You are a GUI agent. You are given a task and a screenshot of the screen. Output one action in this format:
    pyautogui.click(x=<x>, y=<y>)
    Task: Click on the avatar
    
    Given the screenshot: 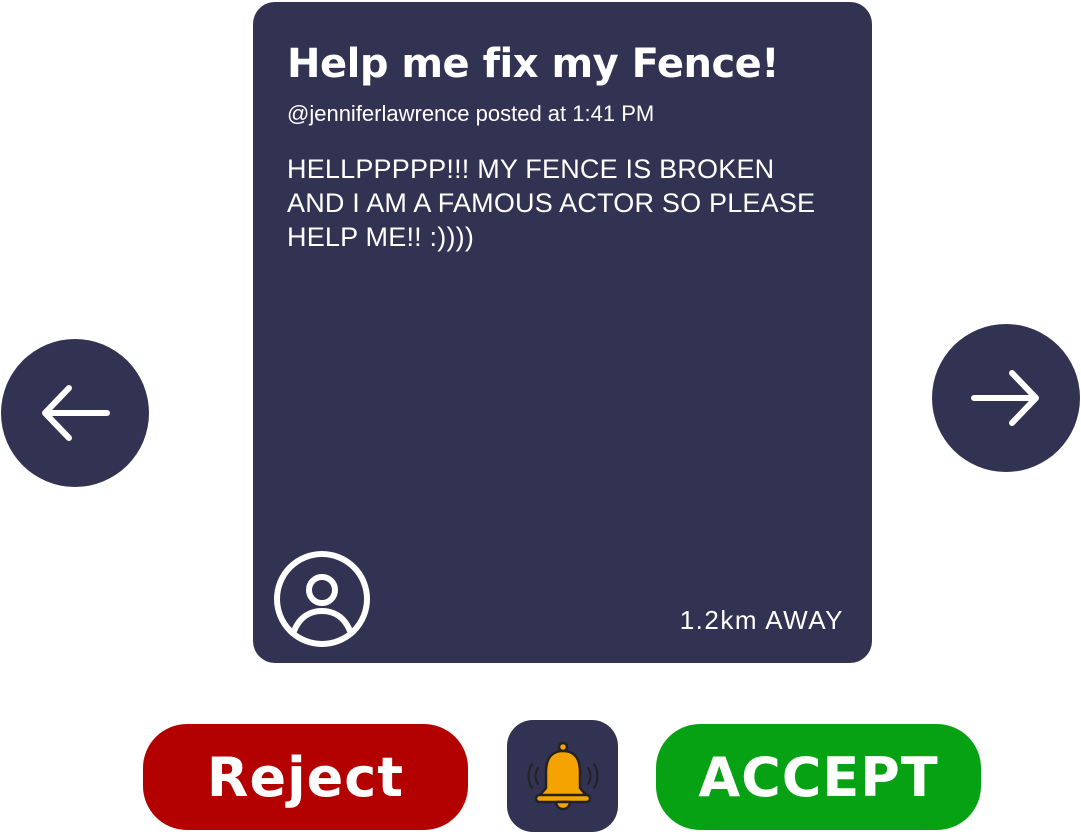 What is the action you would take?
    pyautogui.click(x=322, y=599)
    